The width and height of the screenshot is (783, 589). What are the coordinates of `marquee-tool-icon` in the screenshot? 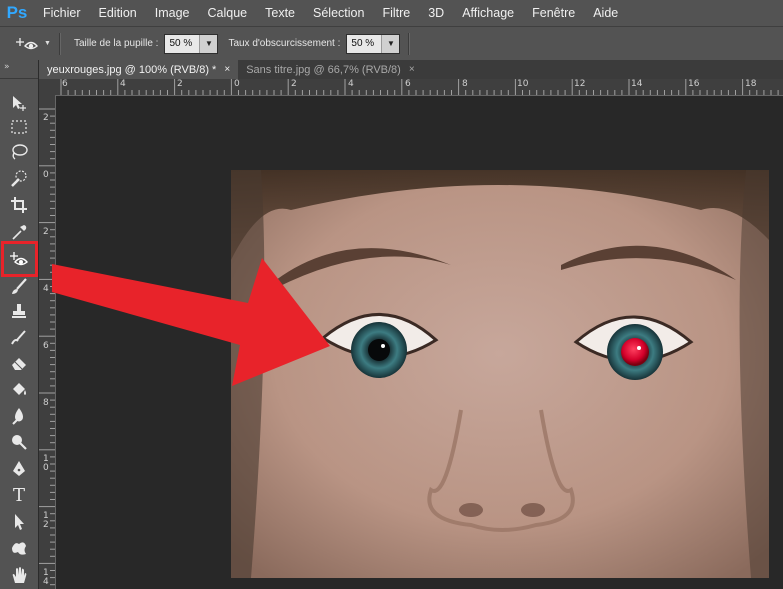 It's located at (19, 127).